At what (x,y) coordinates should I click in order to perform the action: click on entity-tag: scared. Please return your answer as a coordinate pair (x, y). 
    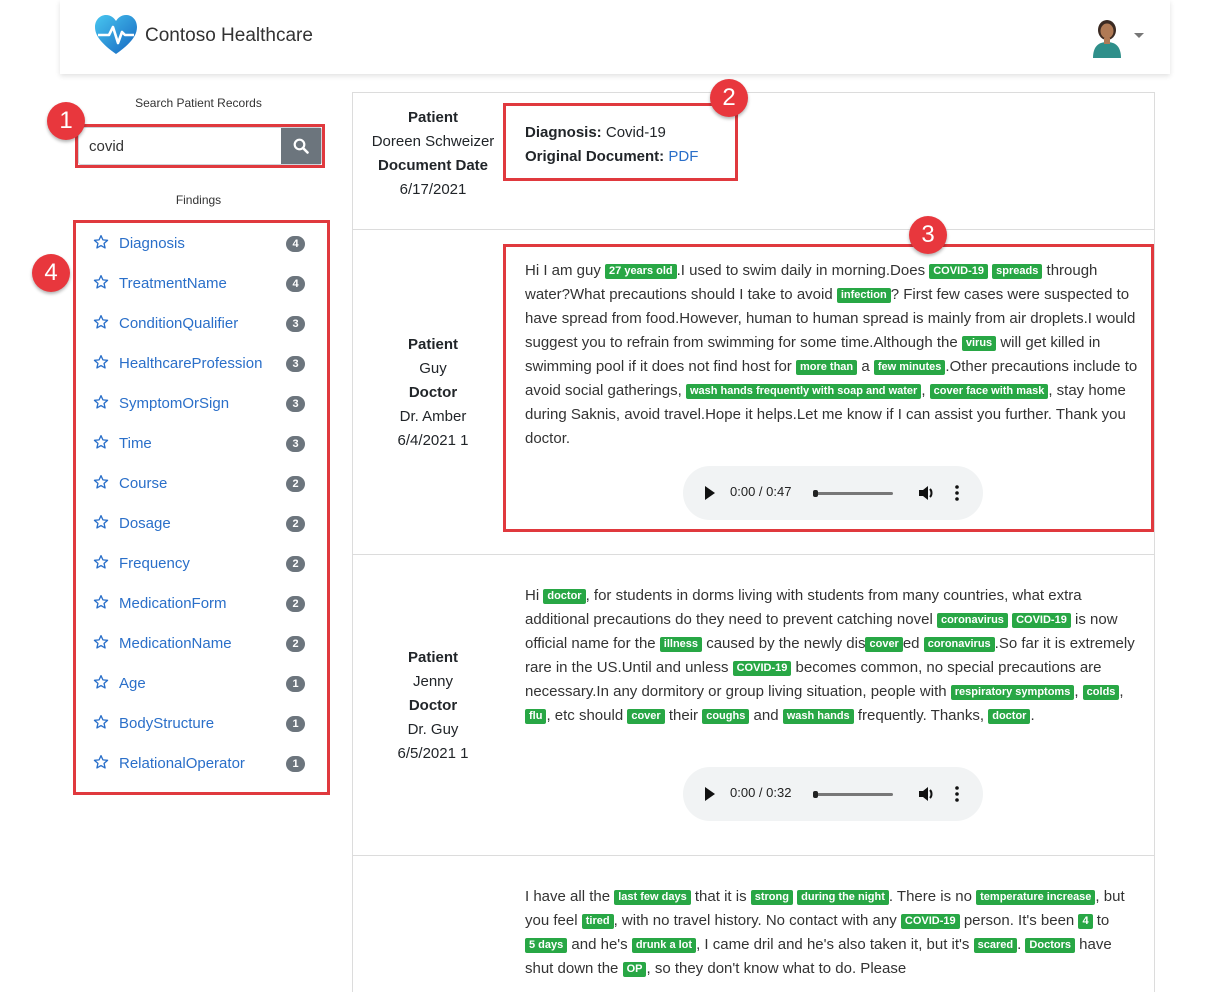
    Looking at the image, I should click on (995, 945).